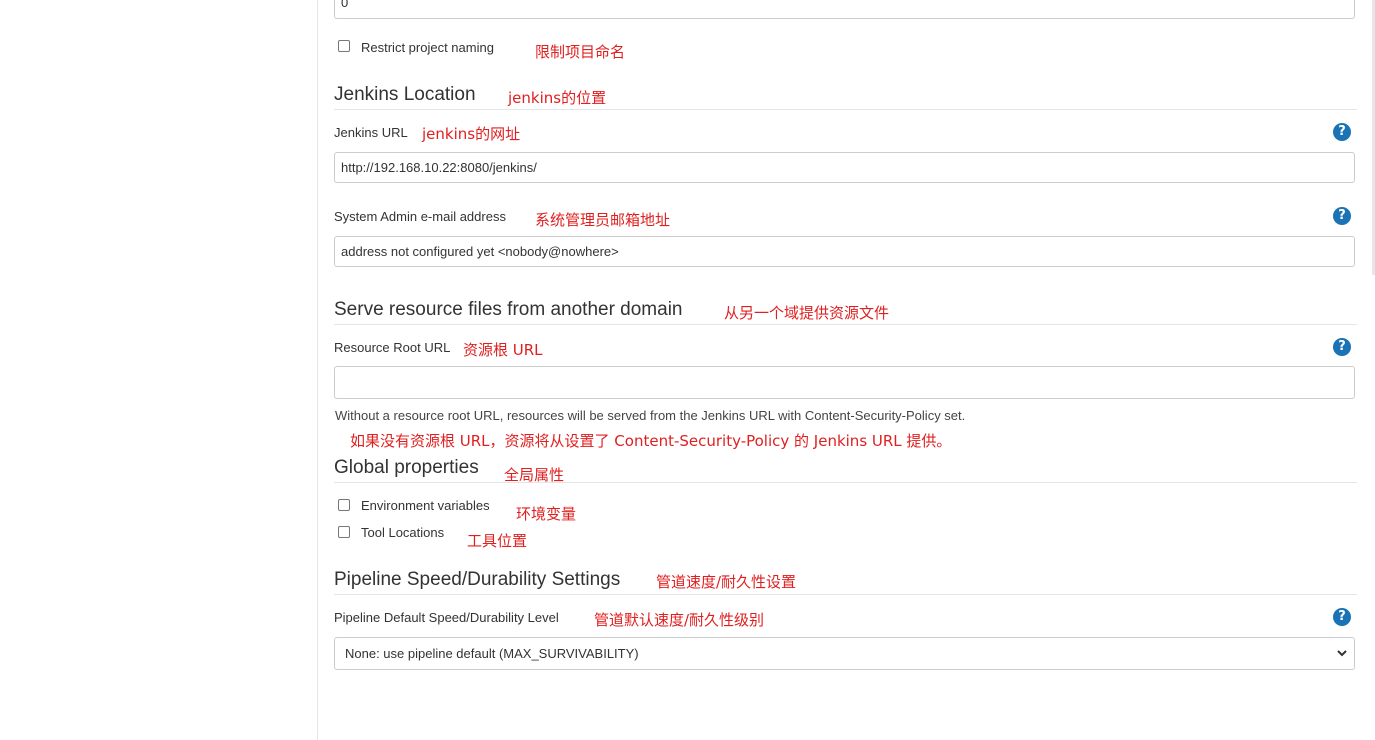 This screenshot has width=1375, height=740. What do you see at coordinates (439, 167) in the screenshot?
I see `jenkins-url-value: http://192.168.10.22:8080/jenkins/` at bounding box center [439, 167].